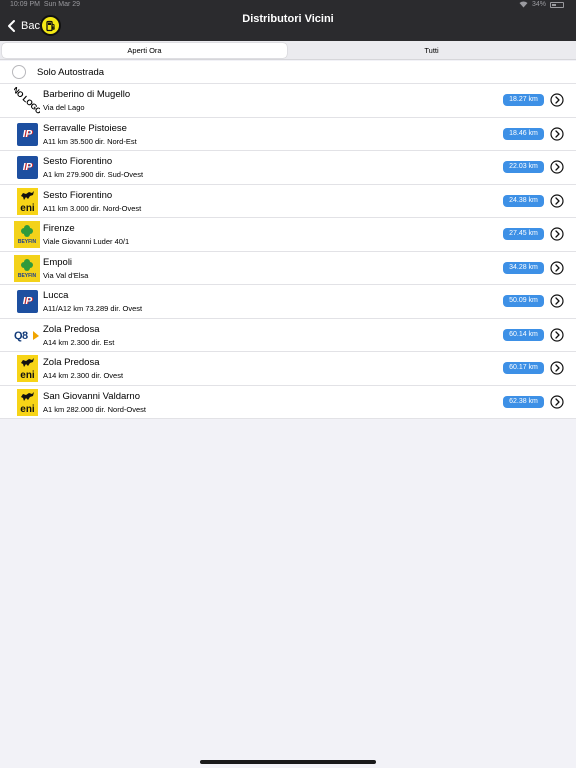 The width and height of the screenshot is (576, 768). What do you see at coordinates (523, 267) in the screenshot?
I see `distance-badge: 34.28 km` at bounding box center [523, 267].